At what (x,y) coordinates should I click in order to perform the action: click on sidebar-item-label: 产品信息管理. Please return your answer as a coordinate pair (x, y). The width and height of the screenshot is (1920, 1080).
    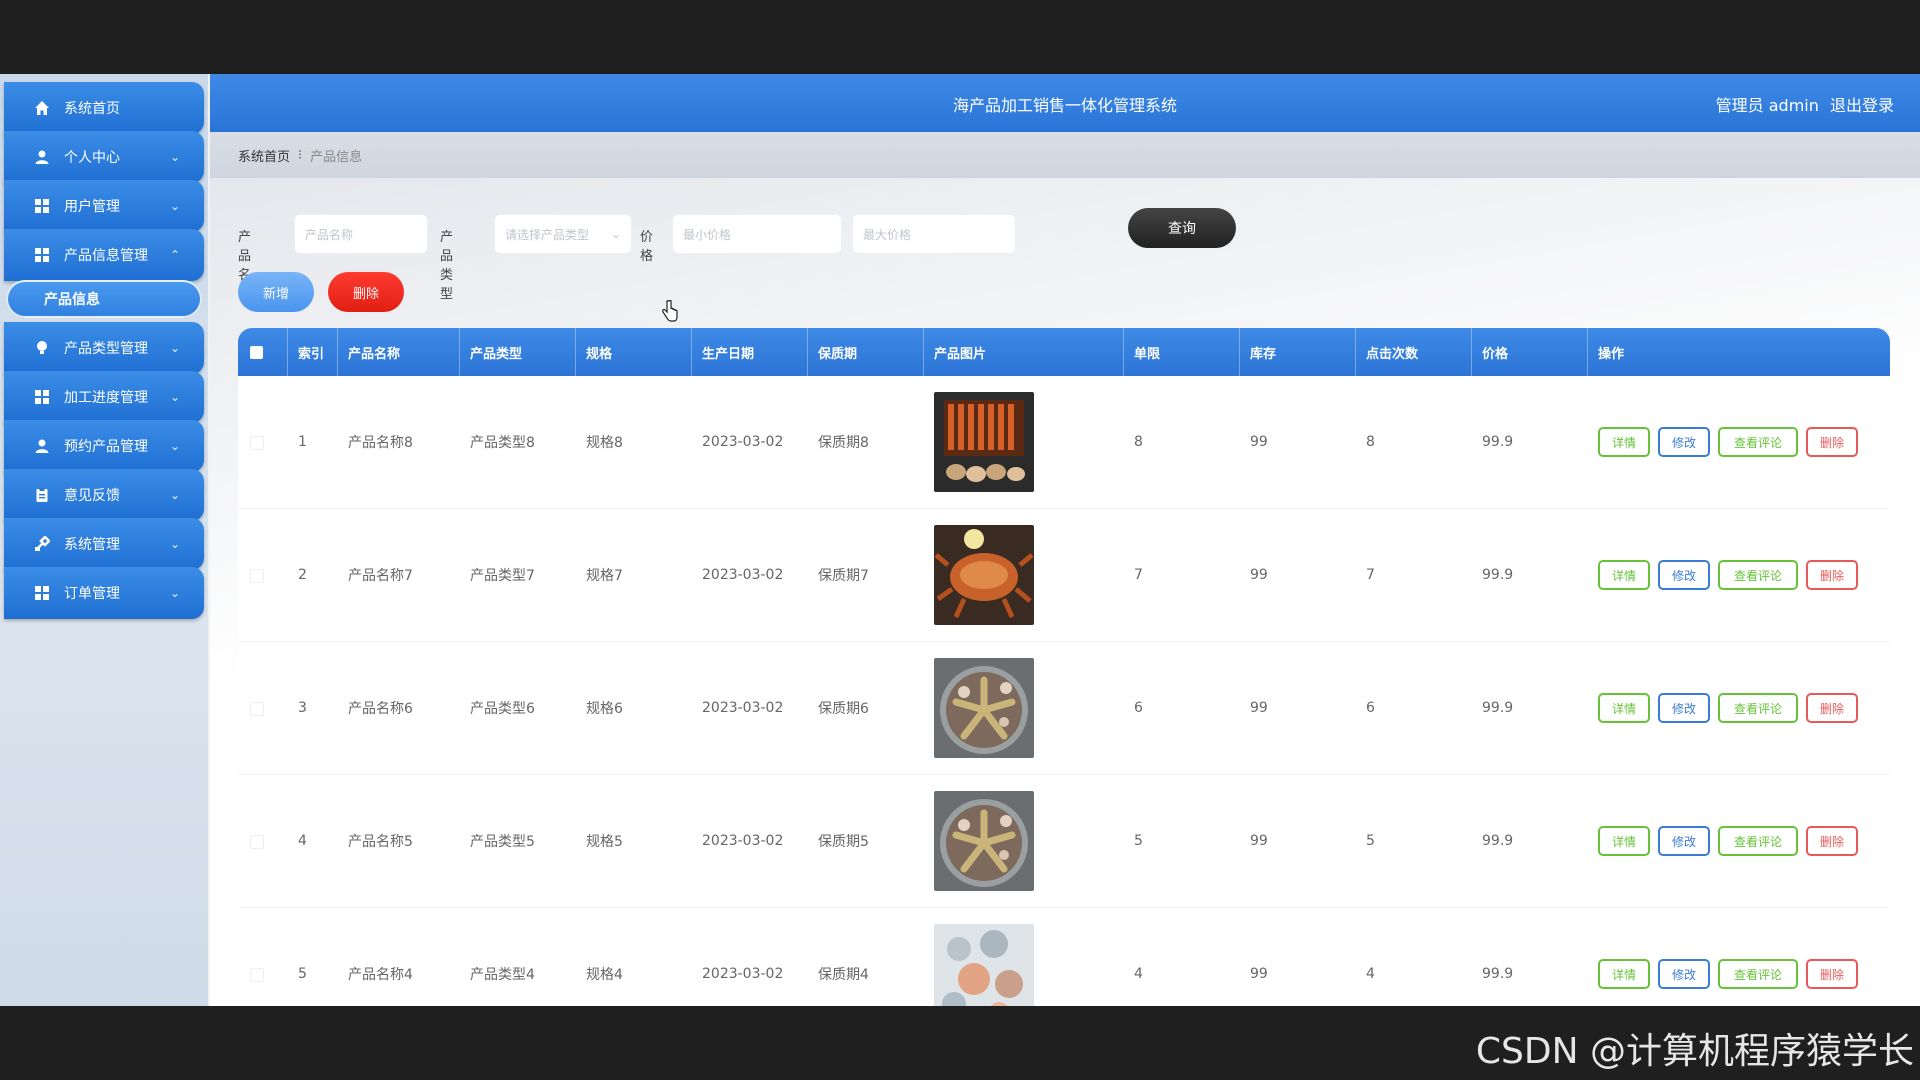
    Looking at the image, I should click on (106, 256).